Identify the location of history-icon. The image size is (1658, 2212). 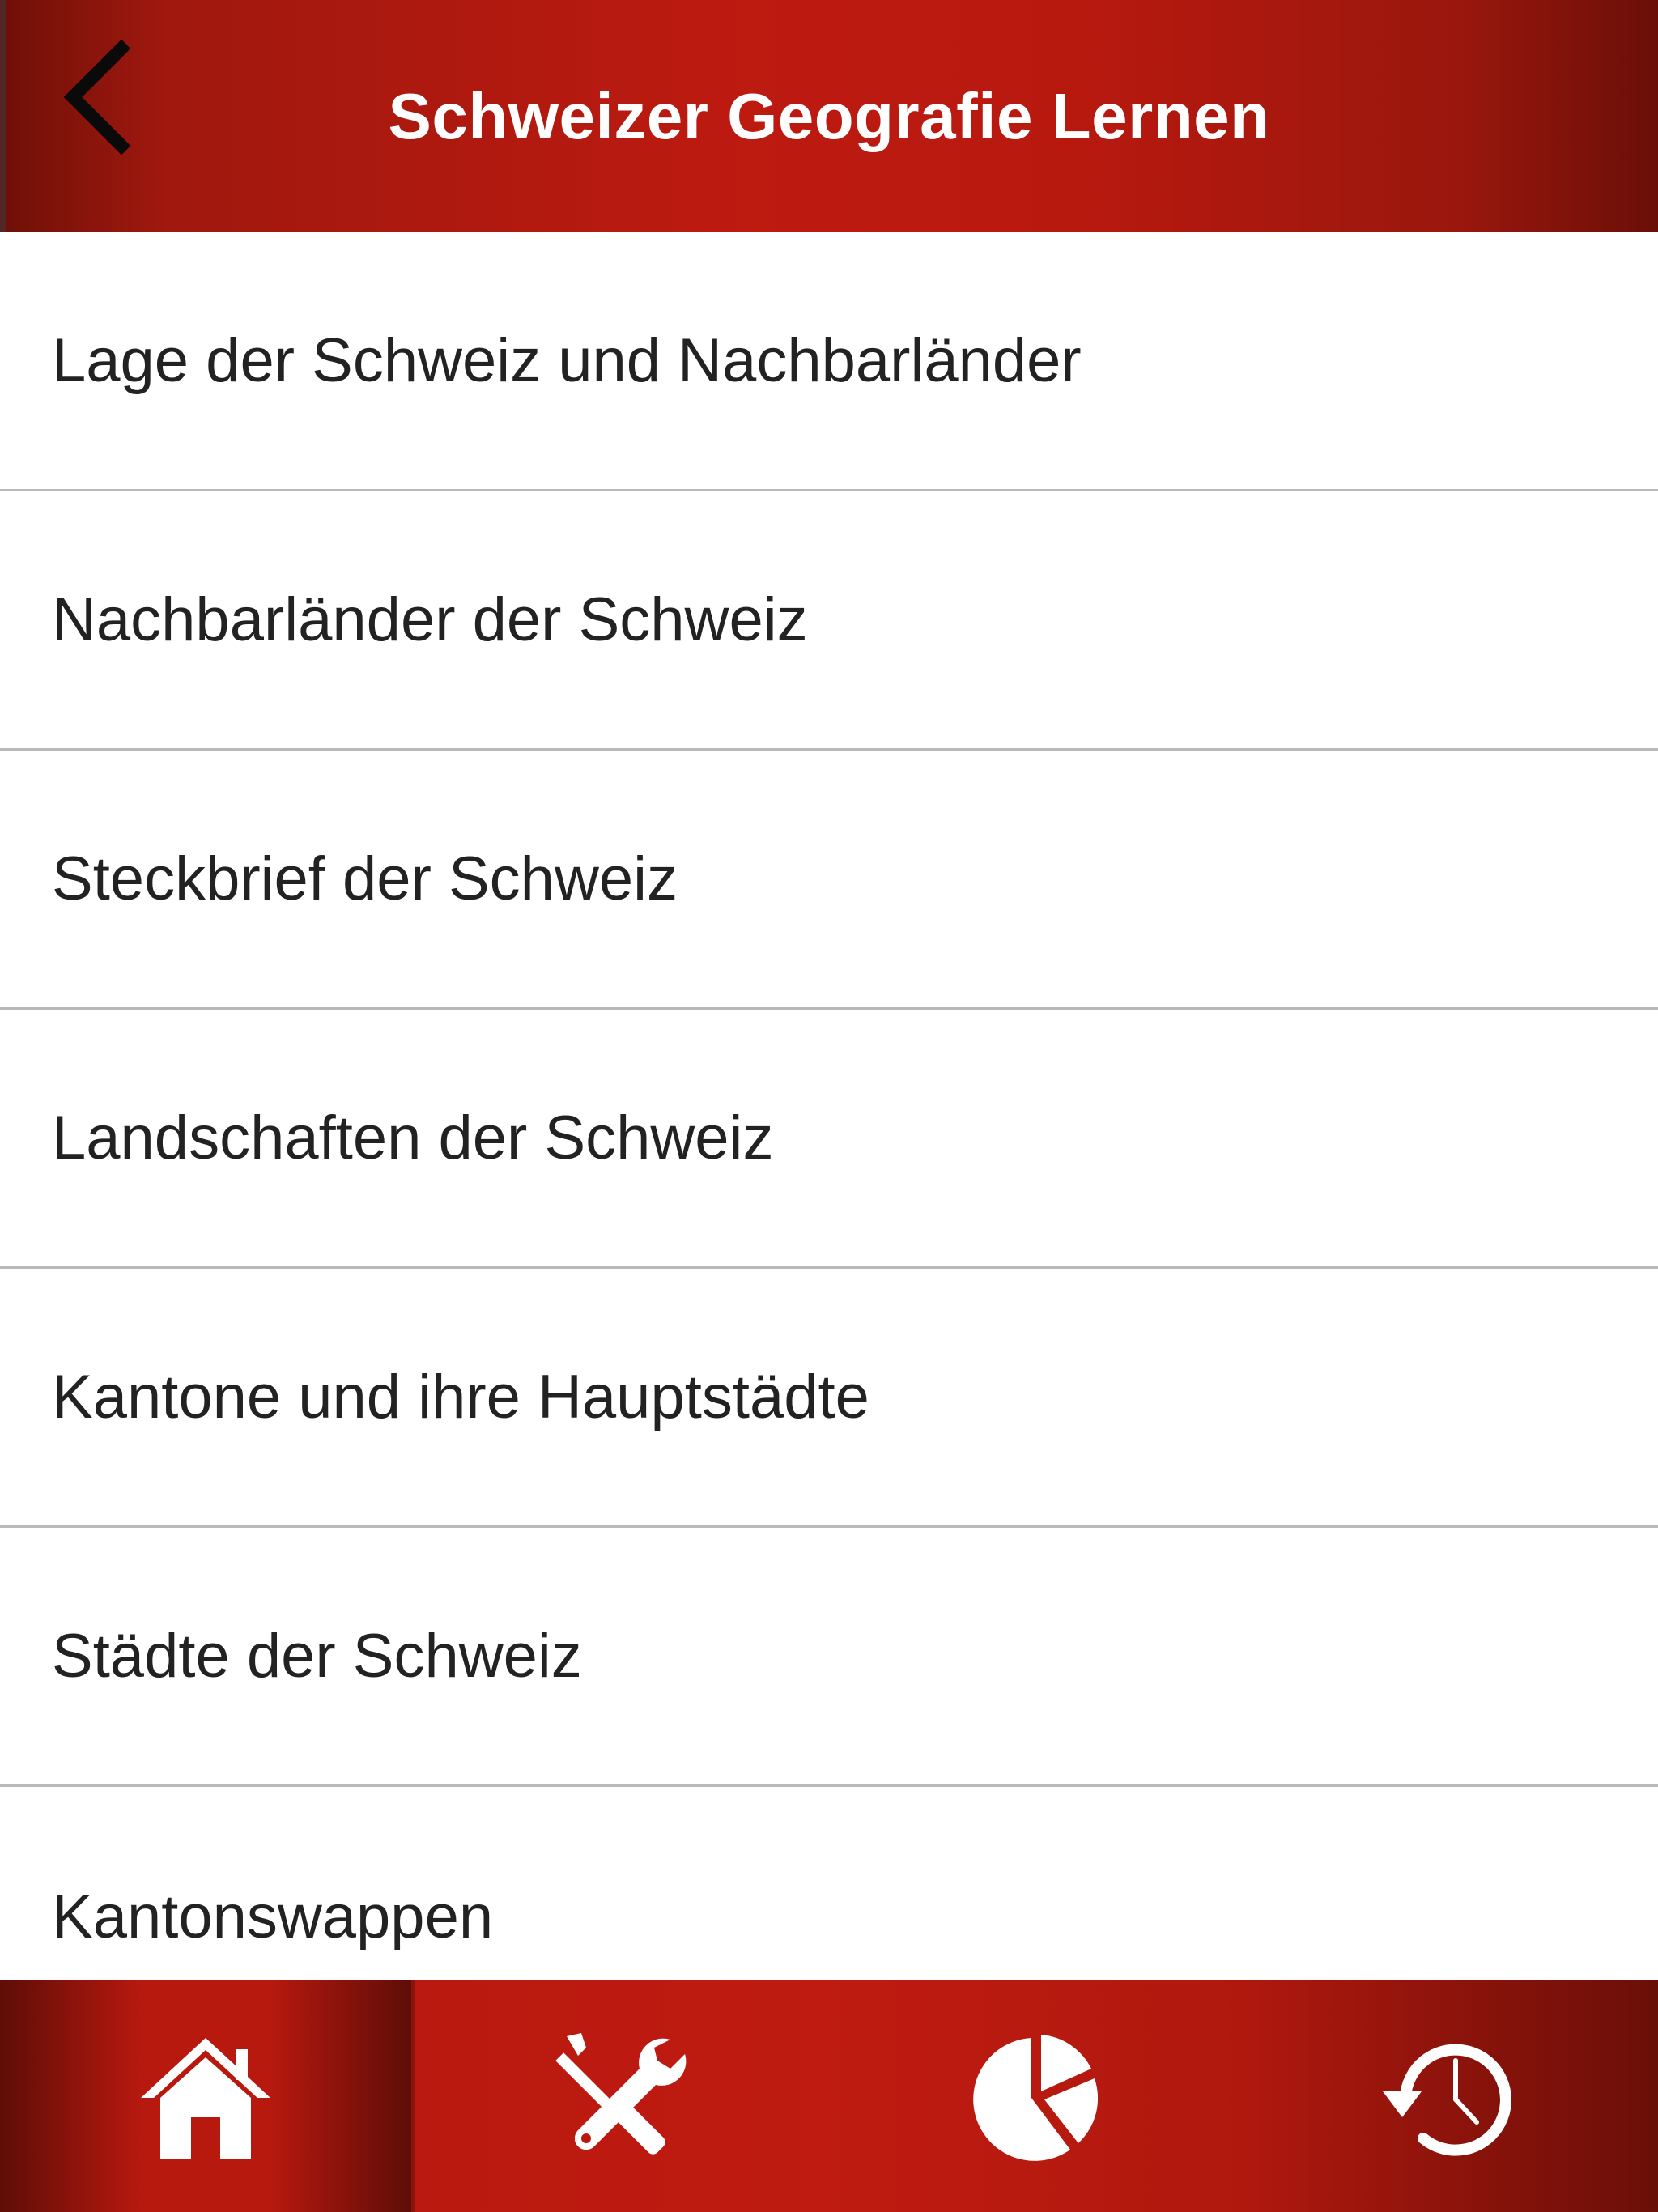
(1447, 2100).